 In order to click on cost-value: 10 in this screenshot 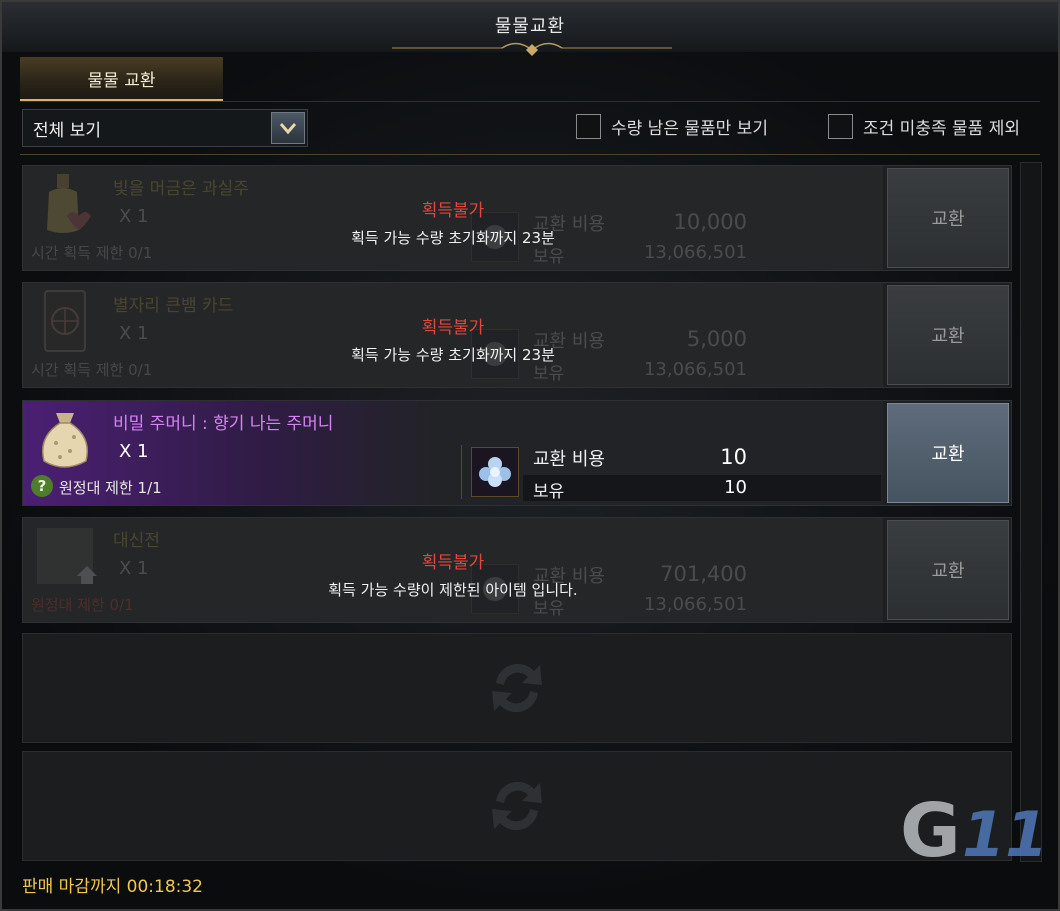, I will do `click(733, 457)`.